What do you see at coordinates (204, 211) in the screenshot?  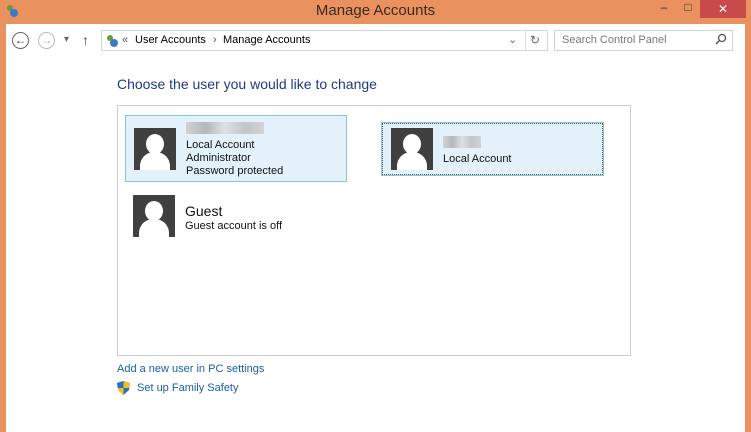 I see `guest-name: Guest` at bounding box center [204, 211].